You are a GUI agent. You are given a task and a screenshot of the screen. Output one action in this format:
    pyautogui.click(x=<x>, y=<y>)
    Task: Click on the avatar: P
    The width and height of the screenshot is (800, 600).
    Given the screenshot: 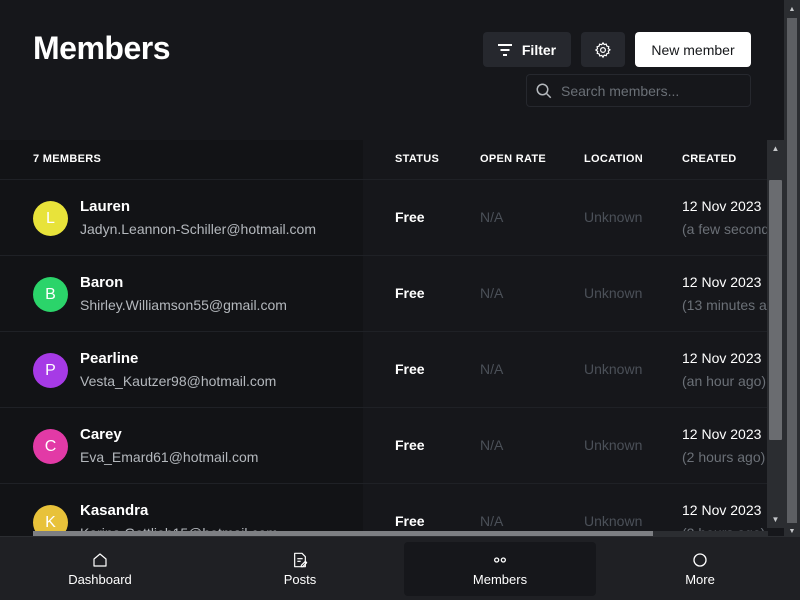 What is the action you would take?
    pyautogui.click(x=50, y=370)
    